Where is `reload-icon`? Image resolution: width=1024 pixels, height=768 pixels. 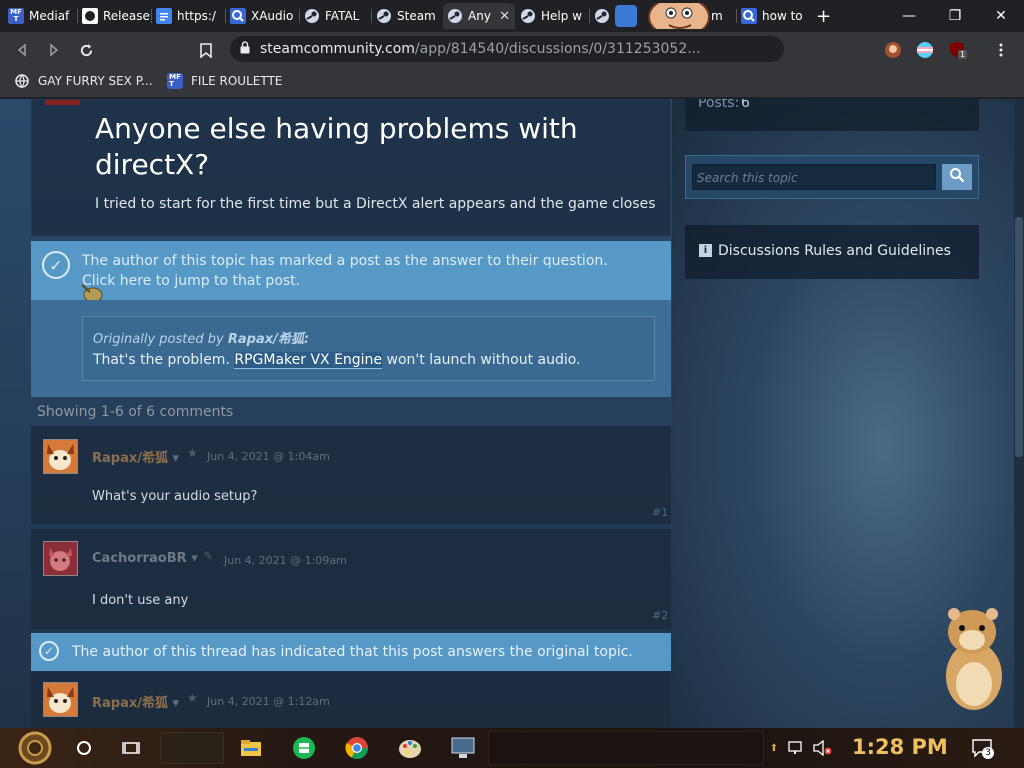
reload-icon is located at coordinates (86, 50).